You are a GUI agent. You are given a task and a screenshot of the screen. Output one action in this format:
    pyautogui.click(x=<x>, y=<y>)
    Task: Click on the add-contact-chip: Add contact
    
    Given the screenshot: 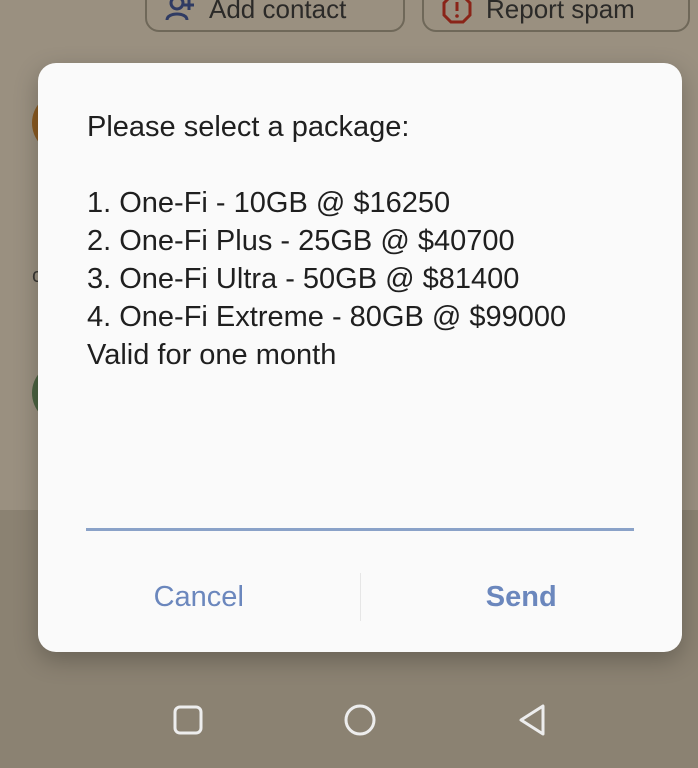 What is the action you would take?
    pyautogui.click(x=275, y=16)
    